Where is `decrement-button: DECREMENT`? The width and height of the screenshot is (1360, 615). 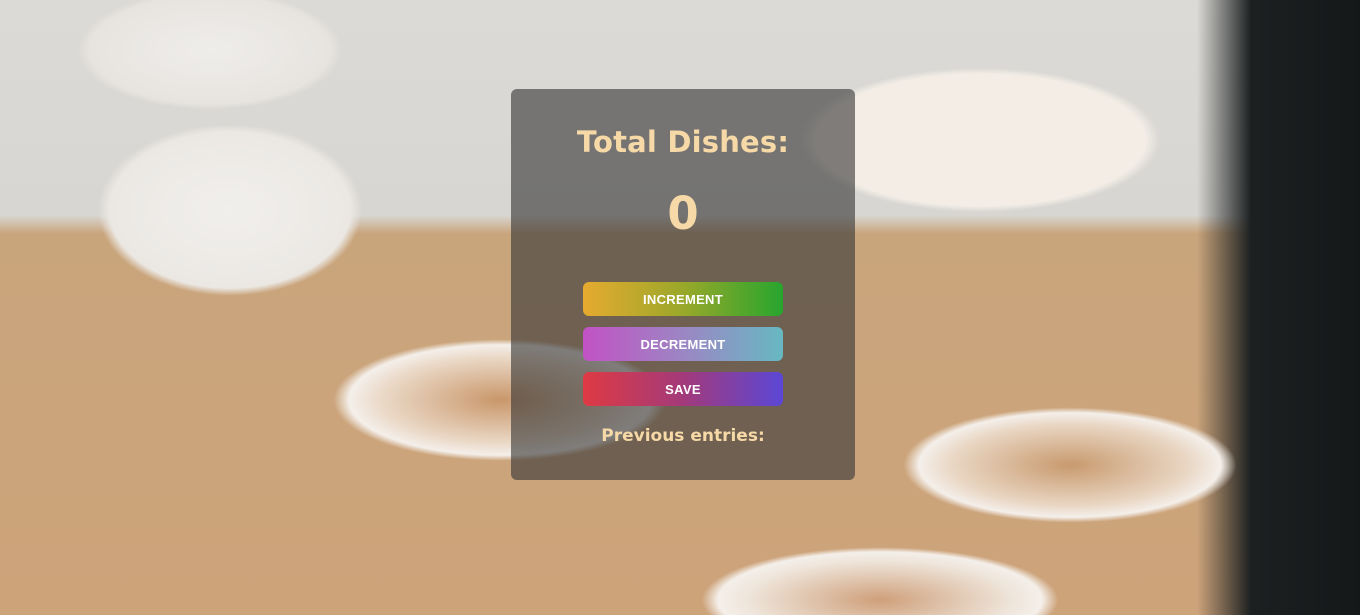 decrement-button: DECREMENT is located at coordinates (683, 344).